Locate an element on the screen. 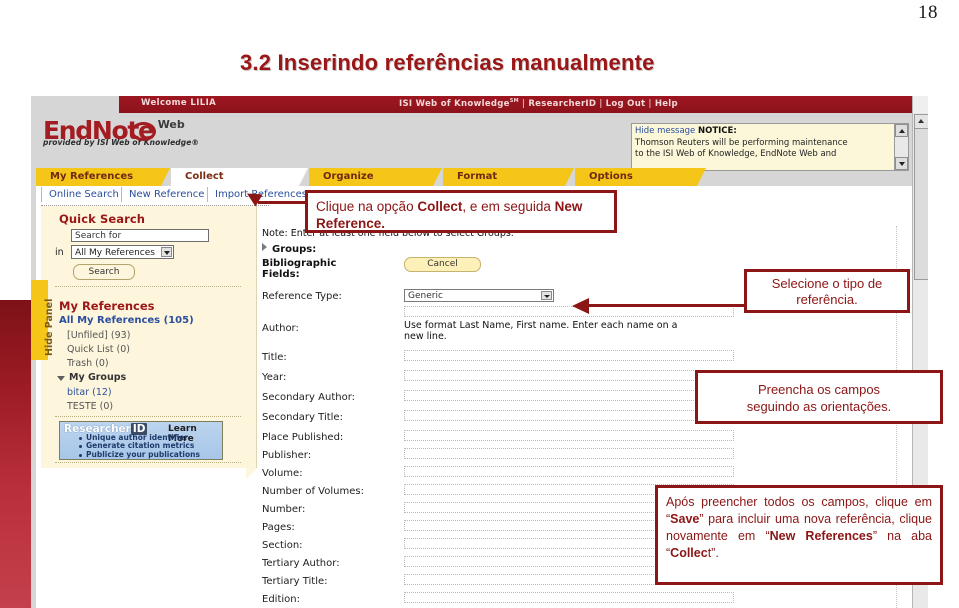 The width and height of the screenshot is (959, 608). reference-type-select: Generic is located at coordinates (479, 295).